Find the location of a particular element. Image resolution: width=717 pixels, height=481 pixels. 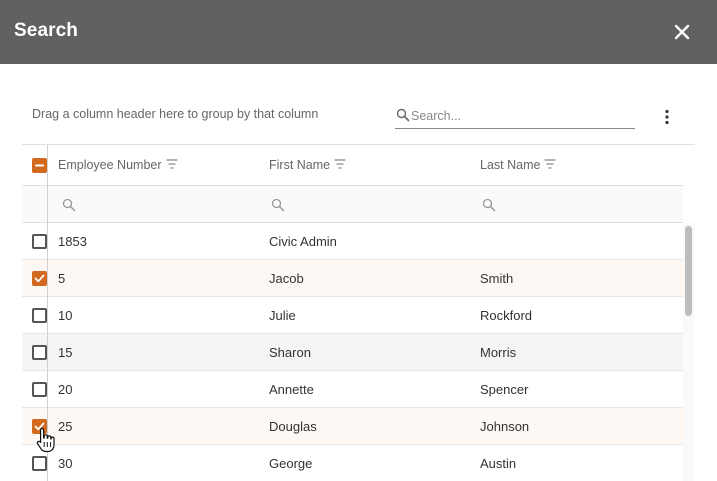

table-row: 10 Julie Rockford is located at coordinates (352, 315).